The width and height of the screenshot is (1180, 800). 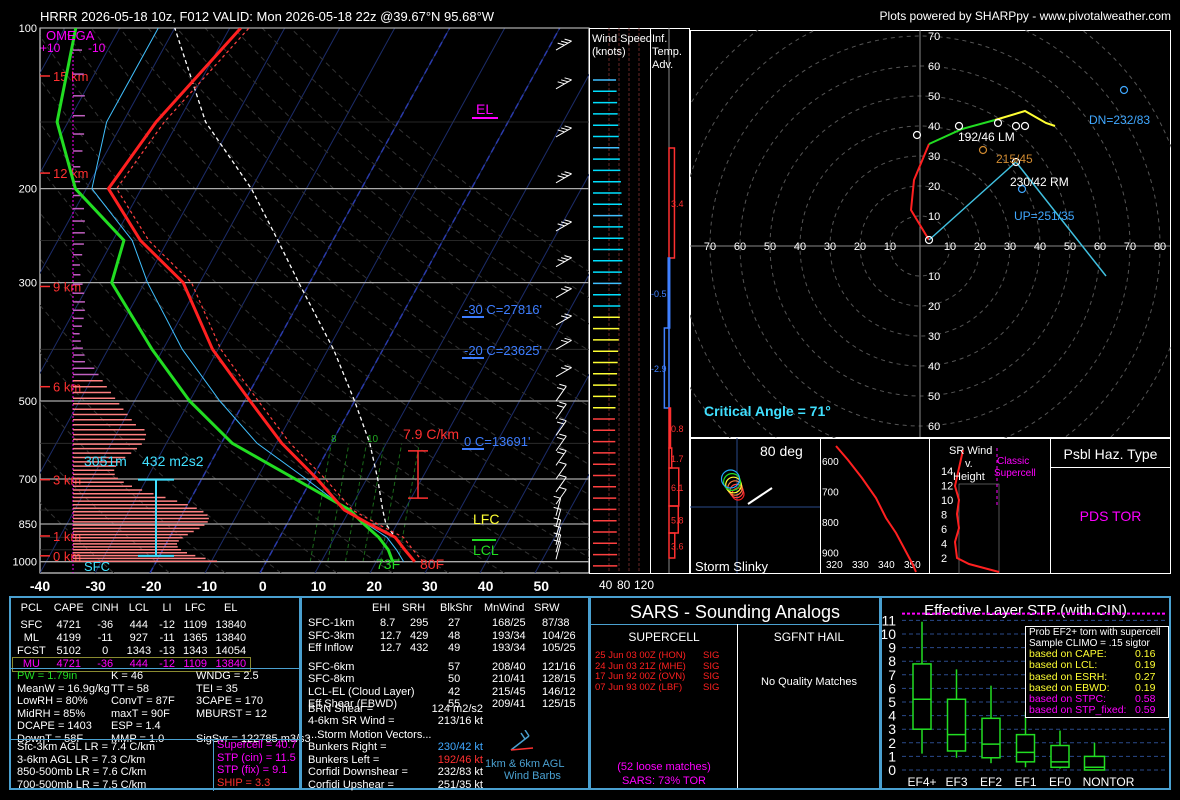 What do you see at coordinates (770, 247) in the screenshot?
I see `hodo-tick-west: 50` at bounding box center [770, 247].